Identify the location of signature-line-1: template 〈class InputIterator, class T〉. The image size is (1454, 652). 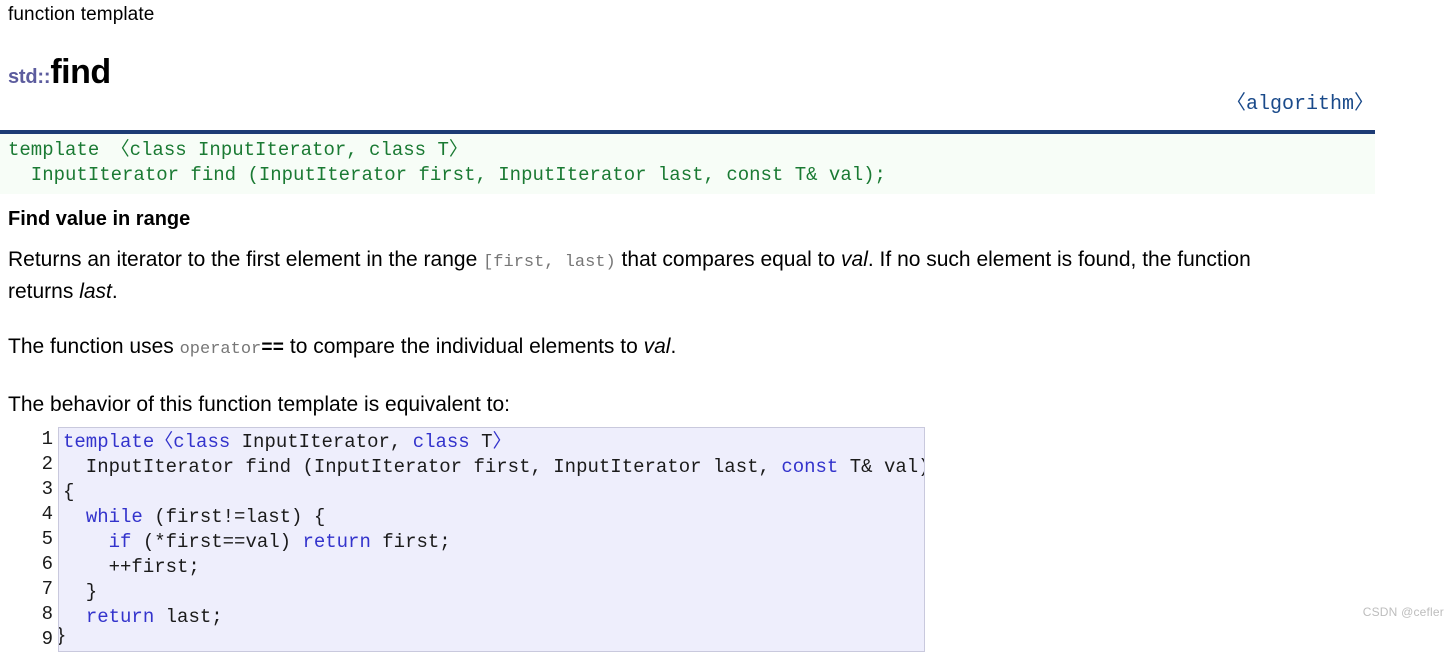
(238, 149).